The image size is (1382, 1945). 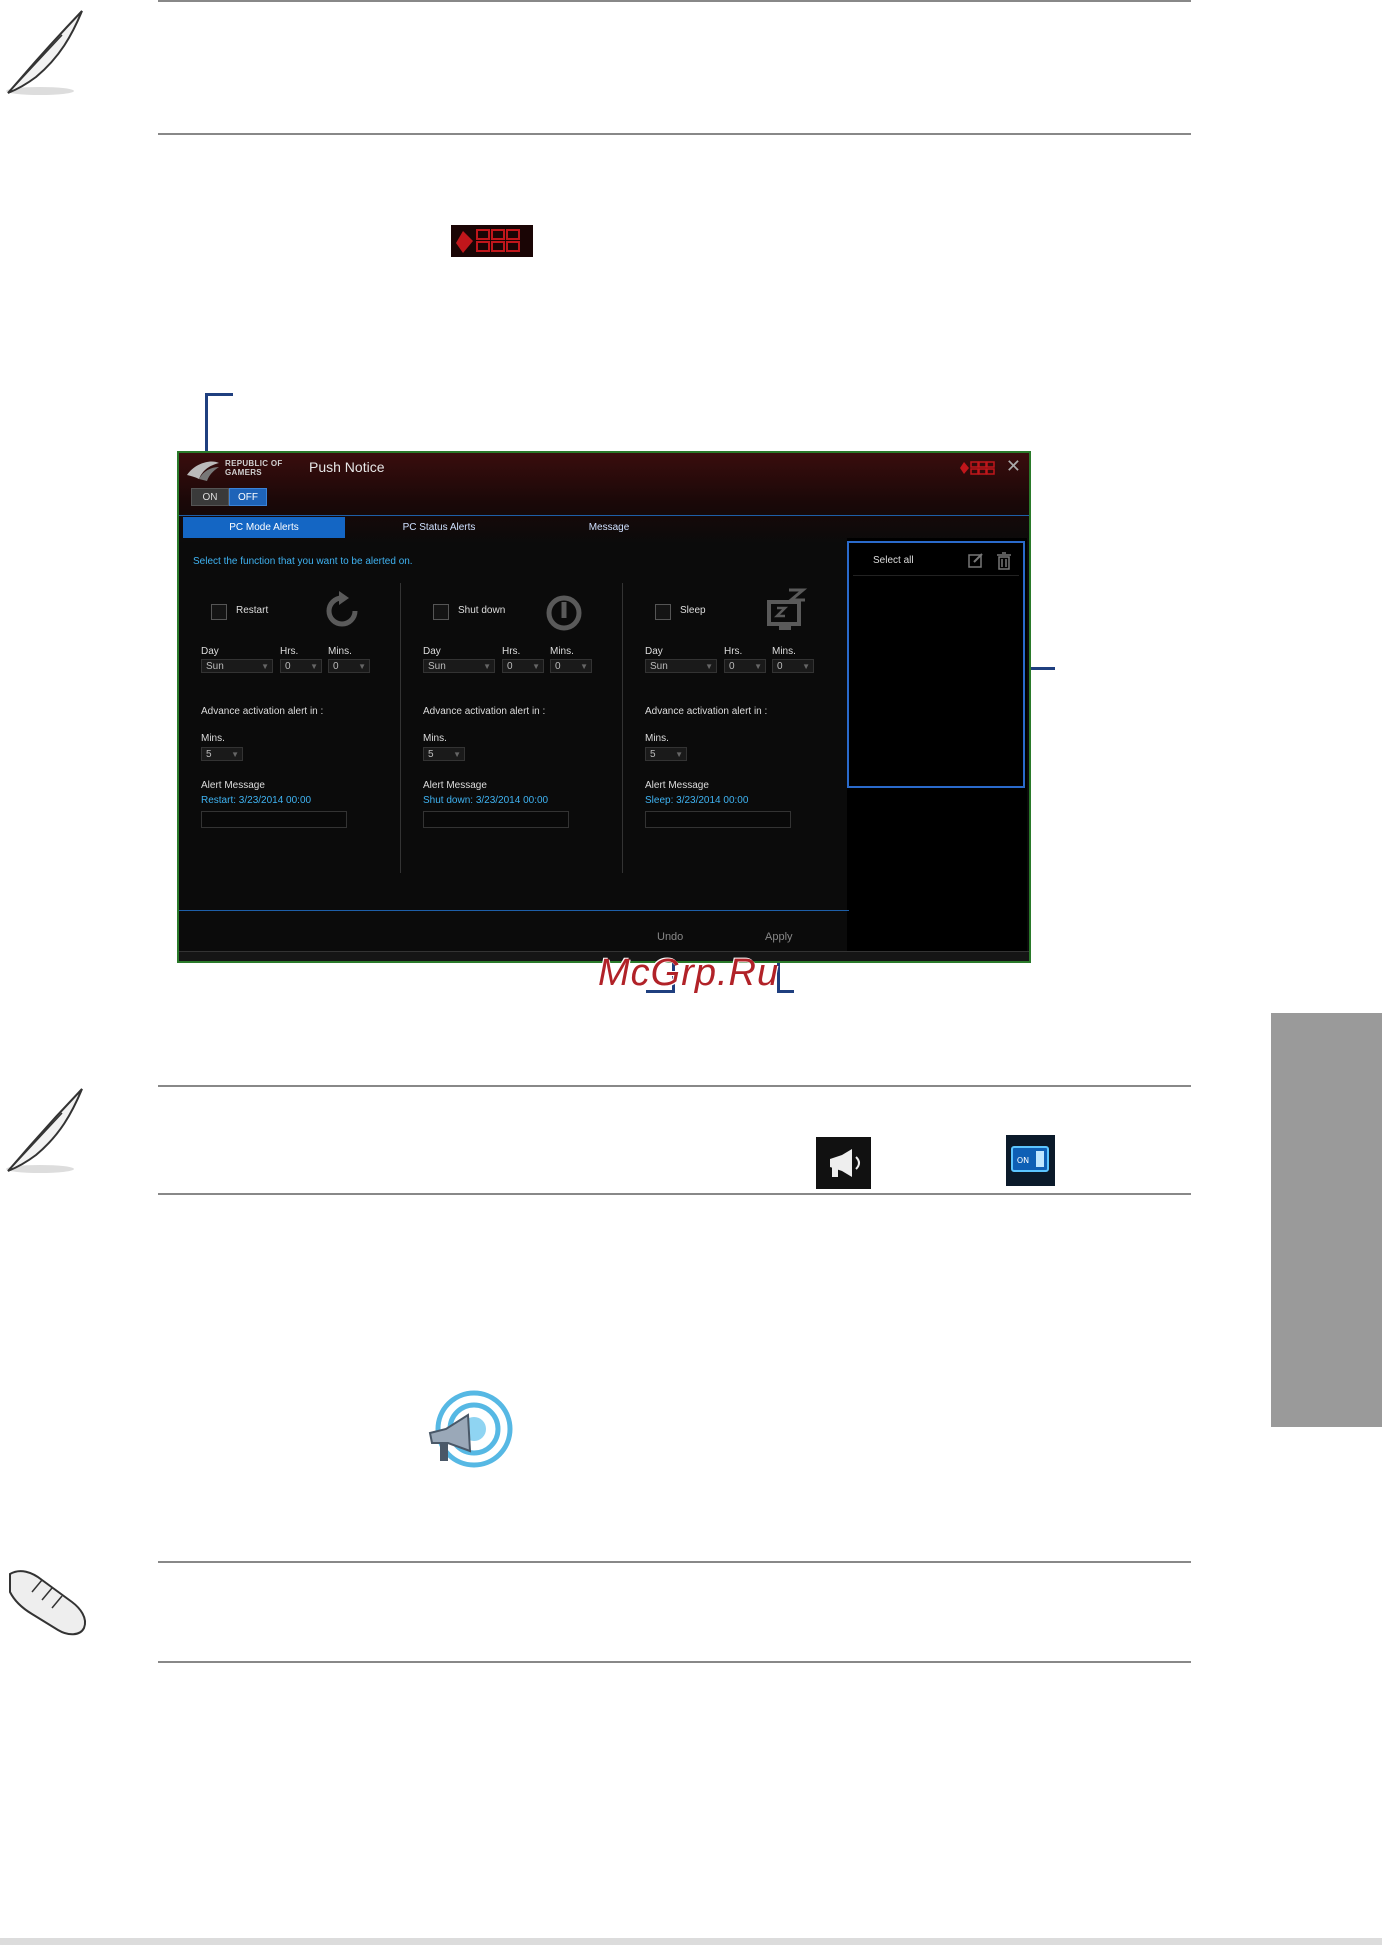 I want to click on on-toggle-label: ON, so click(x=1023, y=1160).